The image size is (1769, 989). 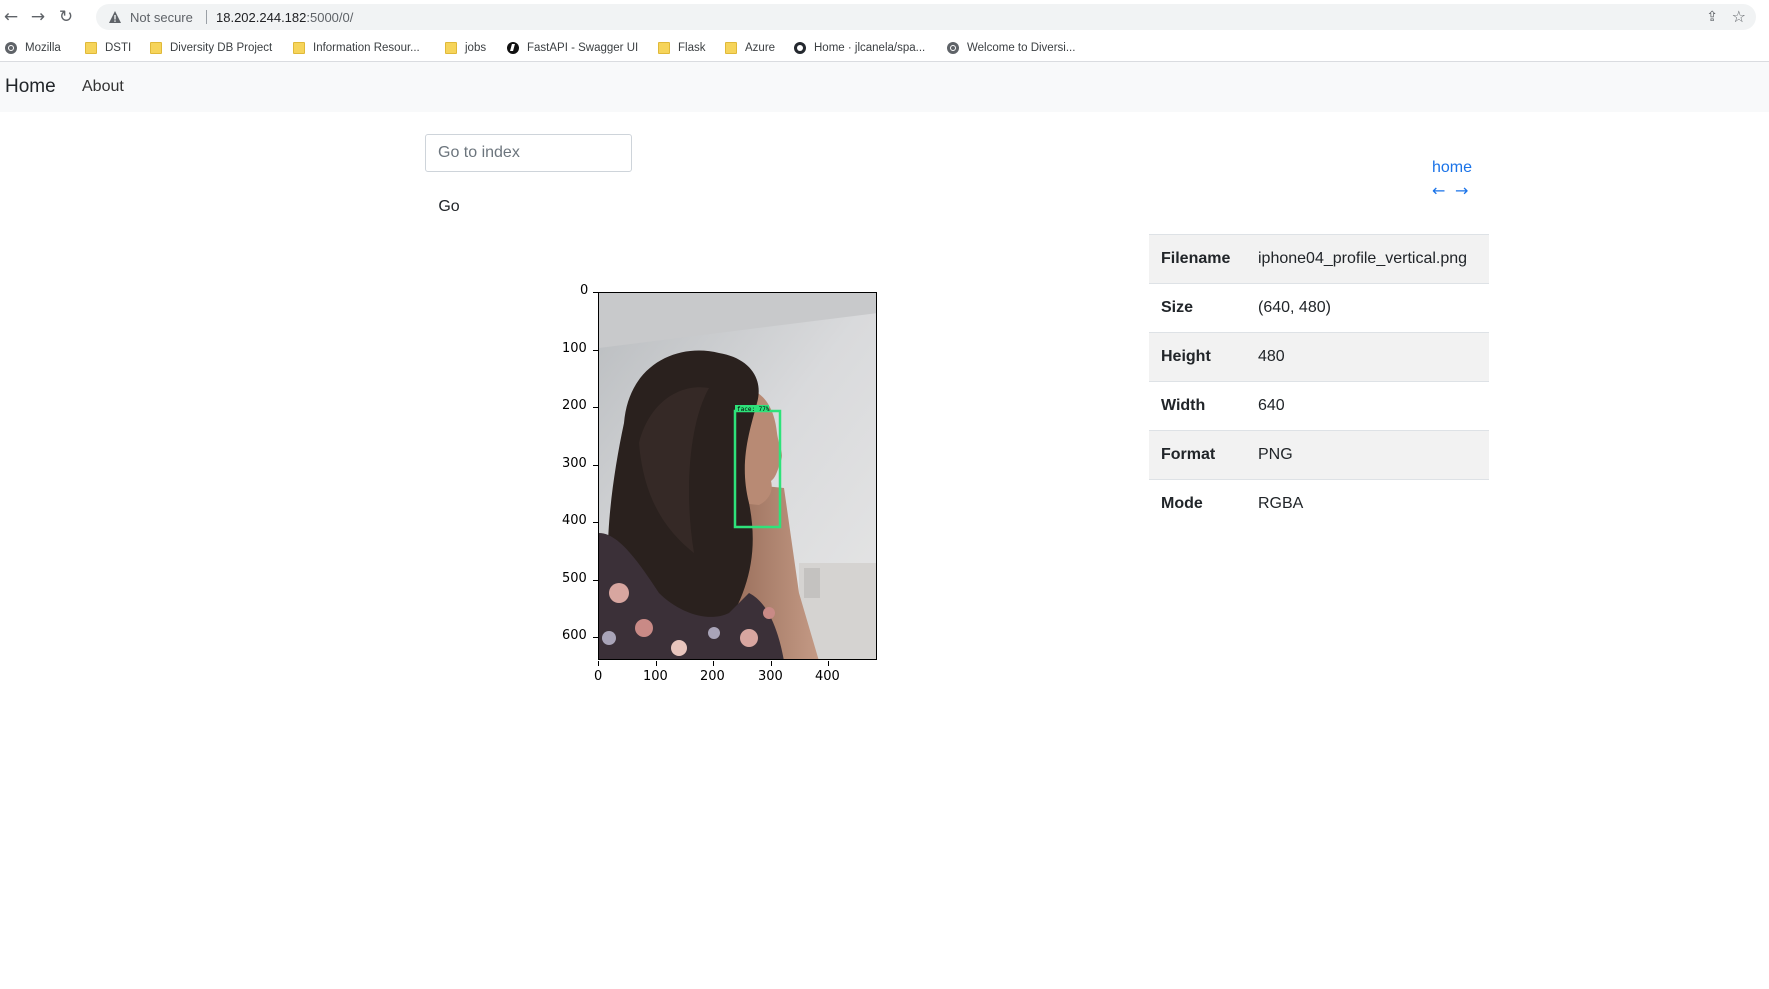 I want to click on bookmark-fastapi: FastAPI - Swagger UI, so click(x=572, y=48).